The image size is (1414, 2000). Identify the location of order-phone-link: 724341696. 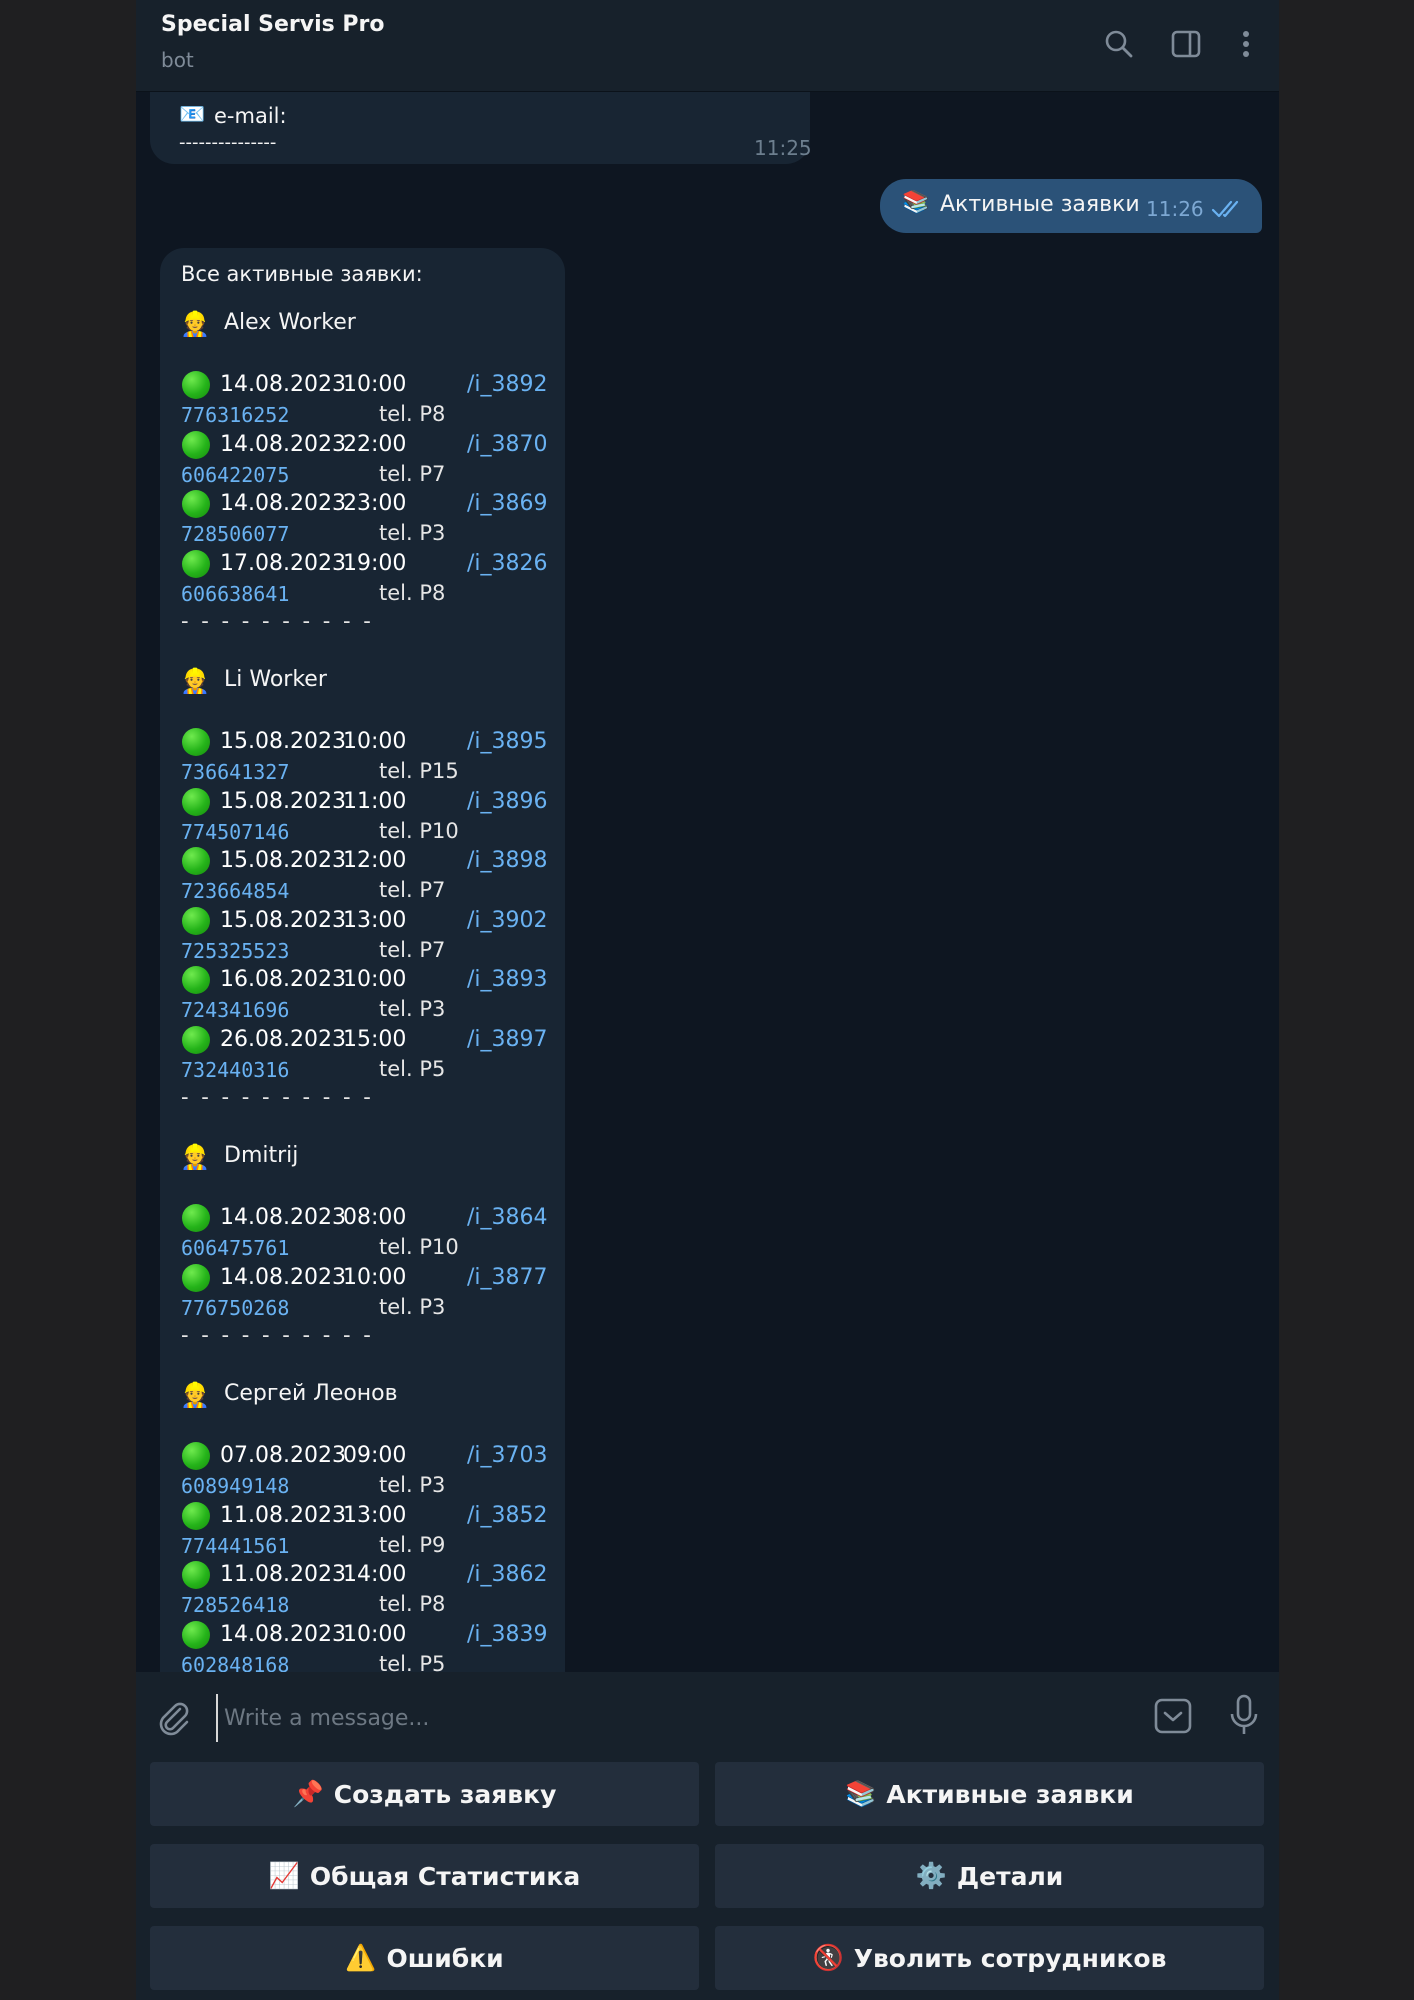
(235, 1010).